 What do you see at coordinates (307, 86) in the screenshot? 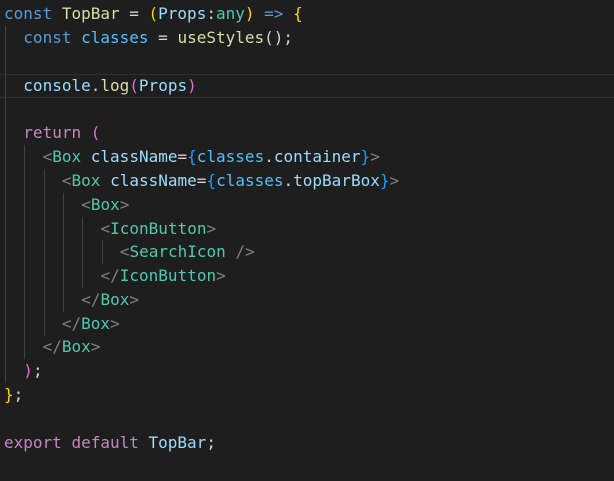
I see `code-line: console.log(Props)` at bounding box center [307, 86].